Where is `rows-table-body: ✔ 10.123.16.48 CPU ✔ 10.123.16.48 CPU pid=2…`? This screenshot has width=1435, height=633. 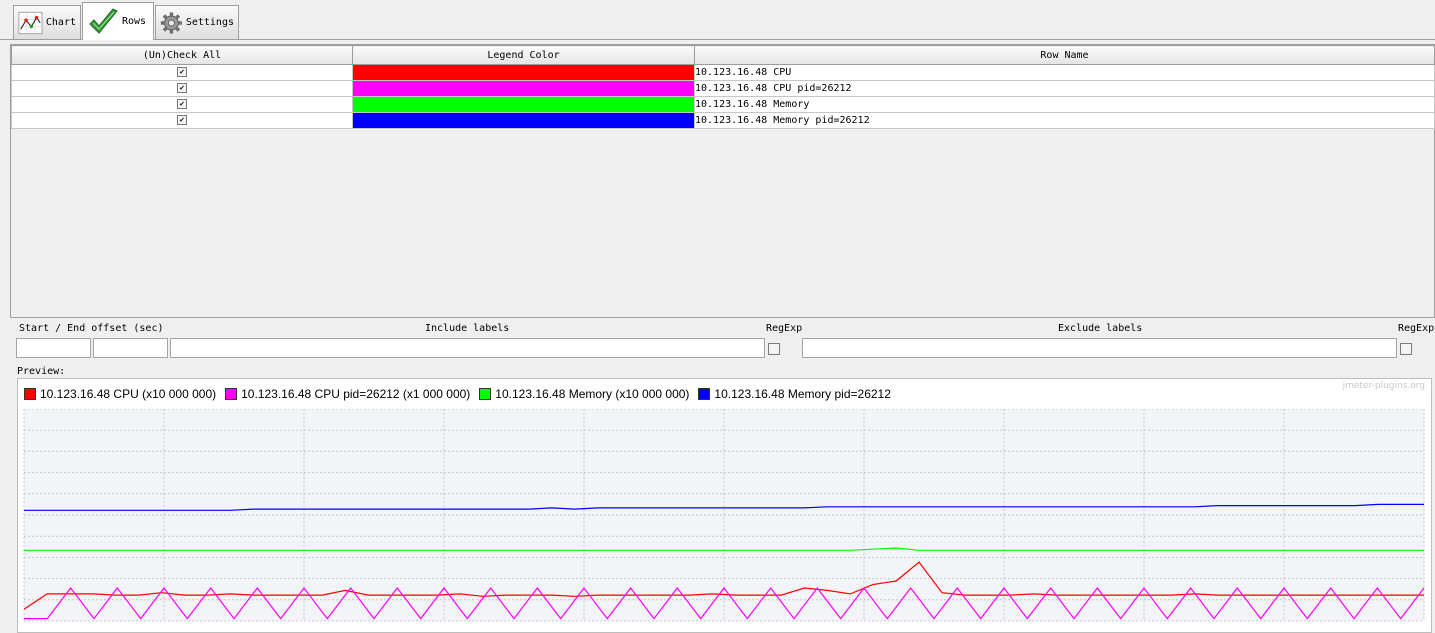
rows-table-body: ✔ 10.123.16.48 CPU ✔ 10.123.16.48 CPU pid=2… is located at coordinates (723, 96).